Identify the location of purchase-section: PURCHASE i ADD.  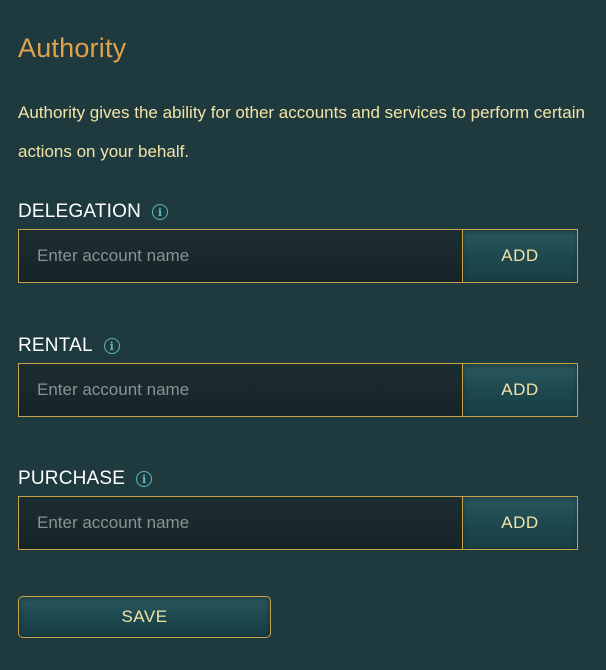
(298, 508).